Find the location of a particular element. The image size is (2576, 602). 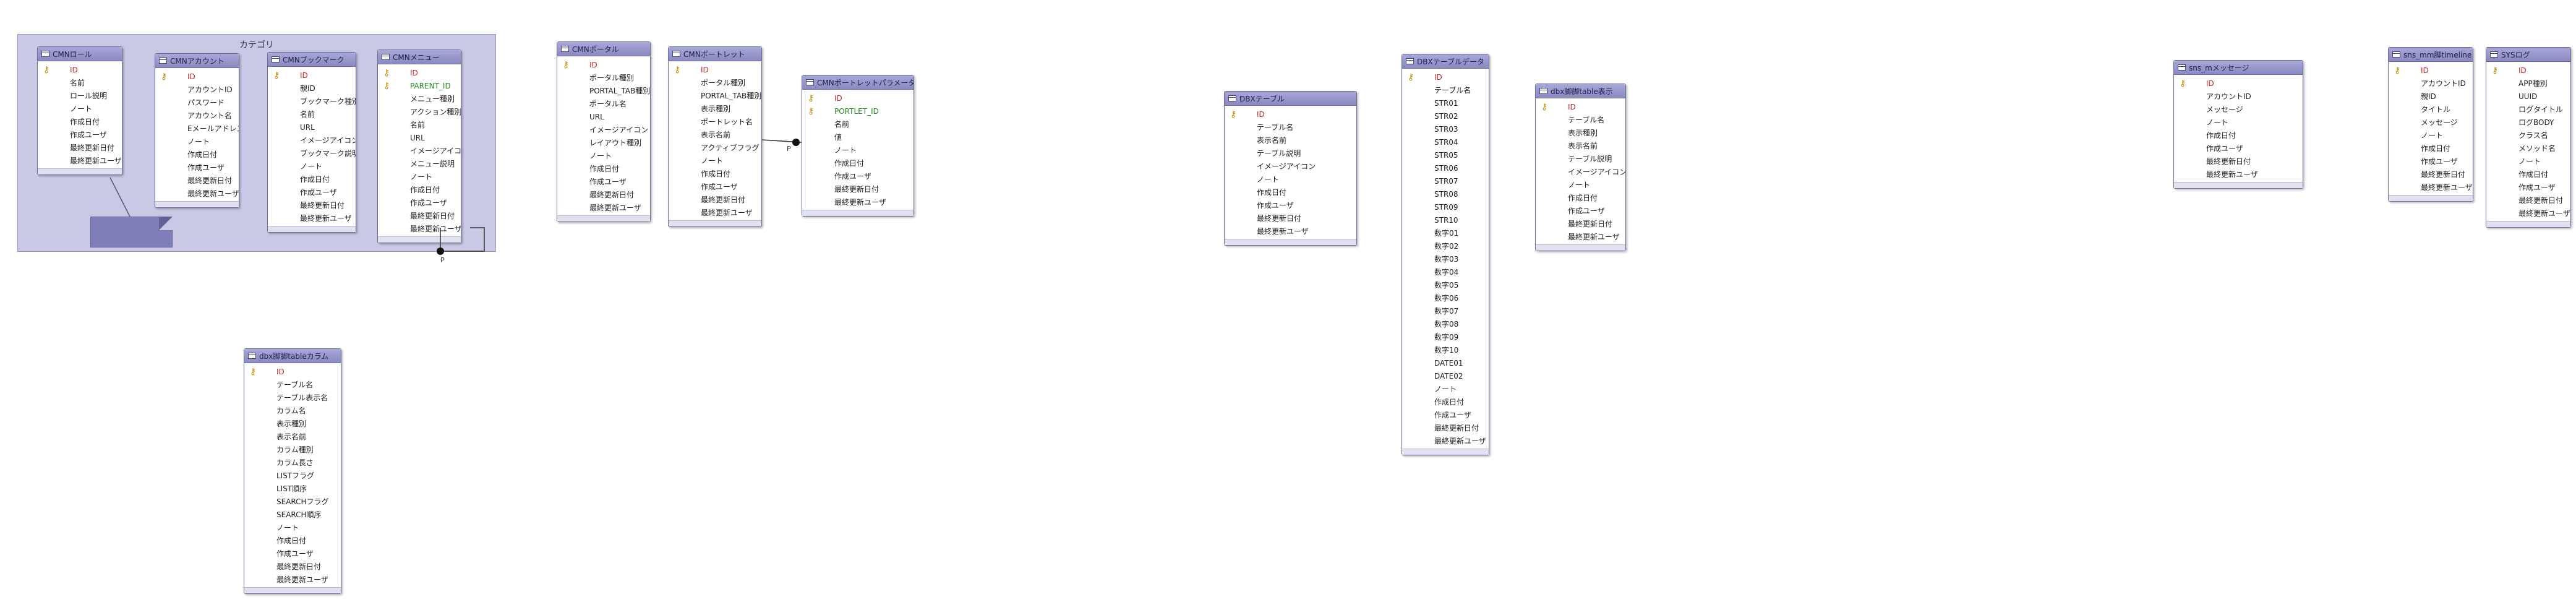

attribute-row: STR04 is located at coordinates (1445, 142).